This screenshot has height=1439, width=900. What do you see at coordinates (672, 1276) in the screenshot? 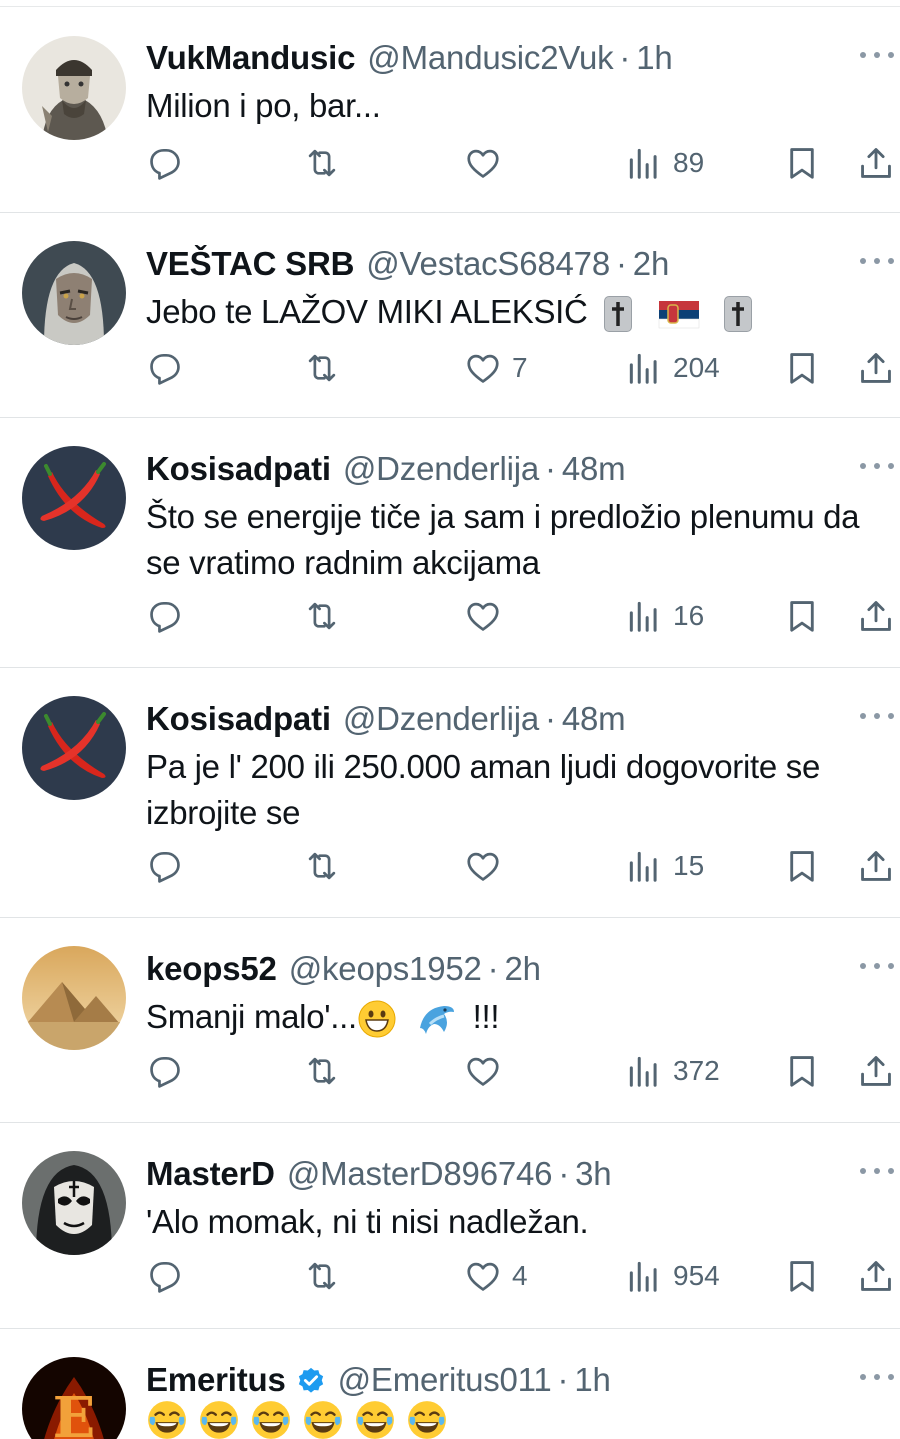
I see `views-button: 954` at bounding box center [672, 1276].